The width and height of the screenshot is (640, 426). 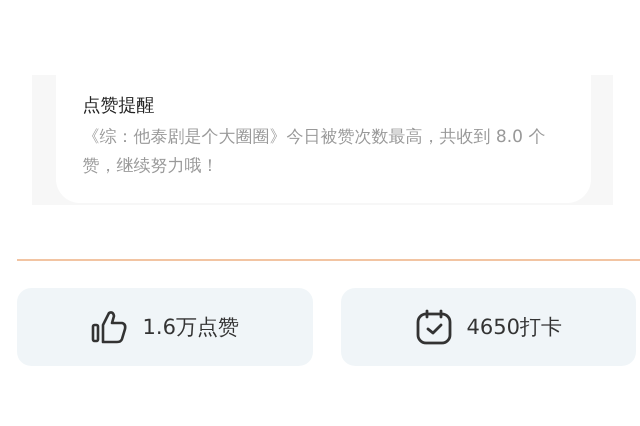 What do you see at coordinates (488, 327) in the screenshot?
I see `stat-button: 4650打卡` at bounding box center [488, 327].